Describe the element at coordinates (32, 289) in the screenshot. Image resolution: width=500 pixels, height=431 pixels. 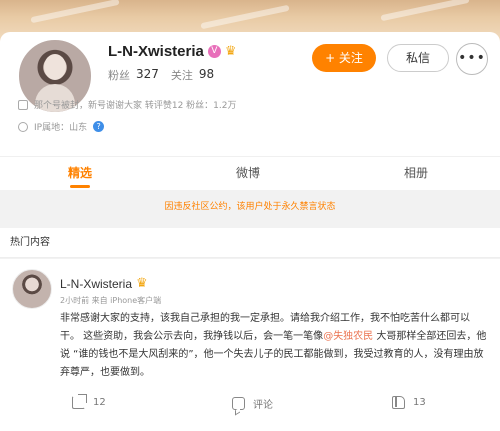
I see `post-avatar` at that location.